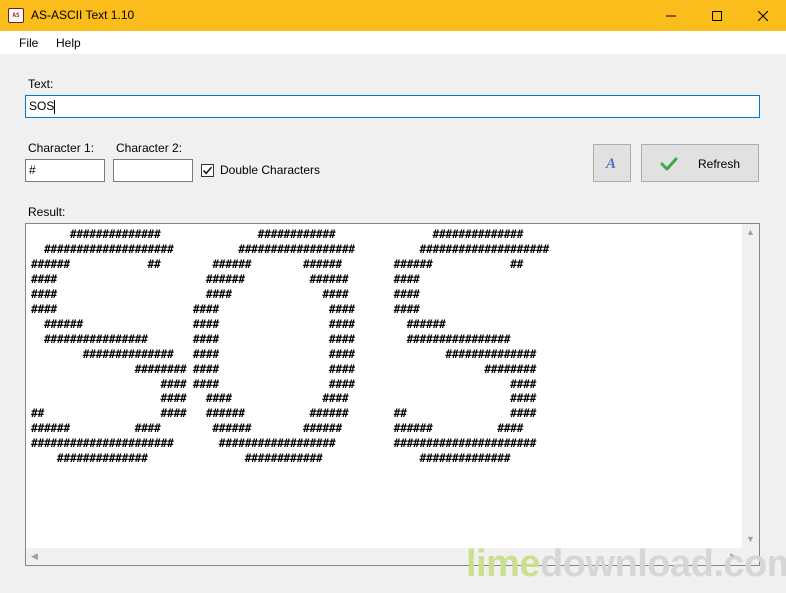 This screenshot has height=593, width=786. What do you see at coordinates (719, 164) in the screenshot?
I see `refresh-label: Refresh` at bounding box center [719, 164].